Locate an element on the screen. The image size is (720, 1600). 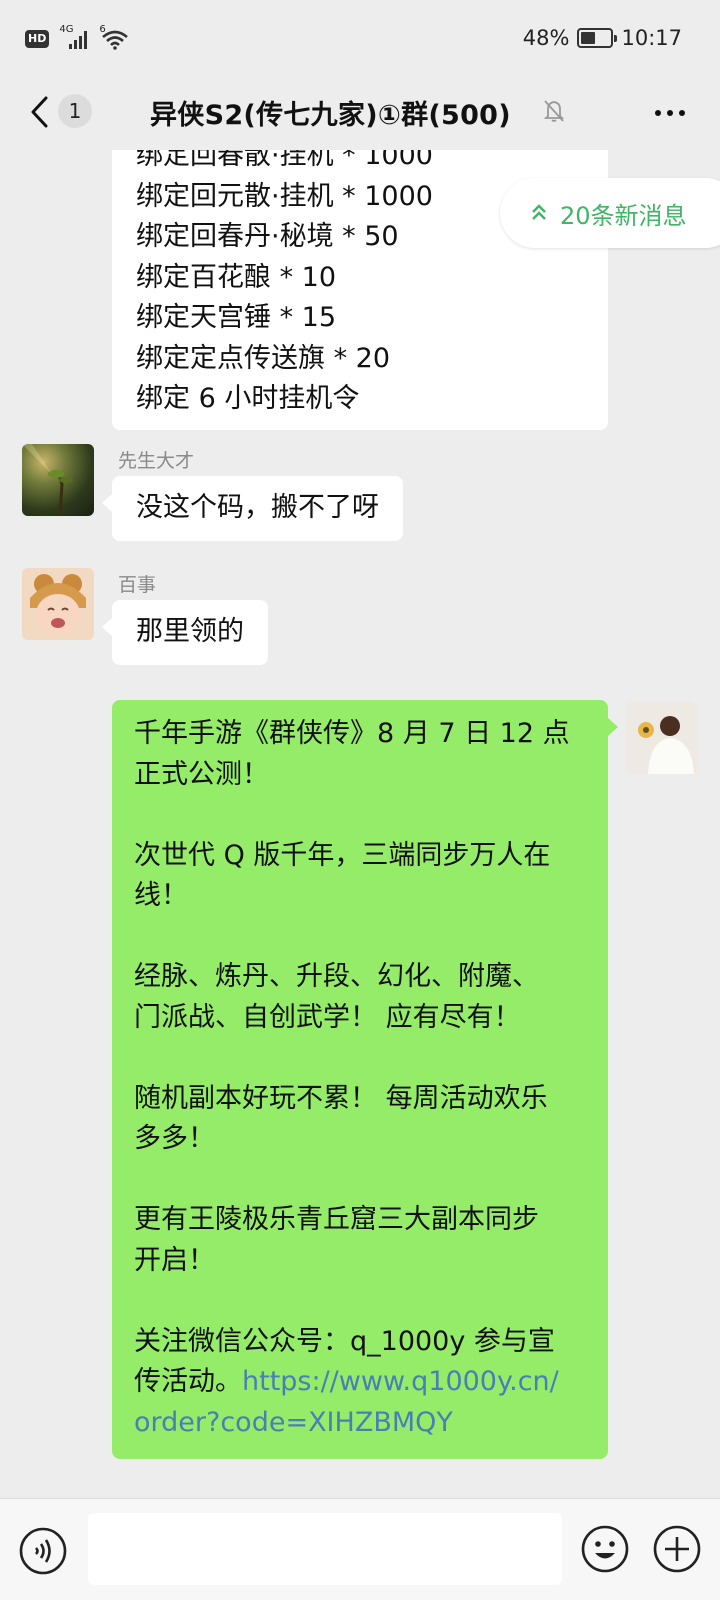
cellular-signal-icon: 4G is located at coordinates (74, 37).